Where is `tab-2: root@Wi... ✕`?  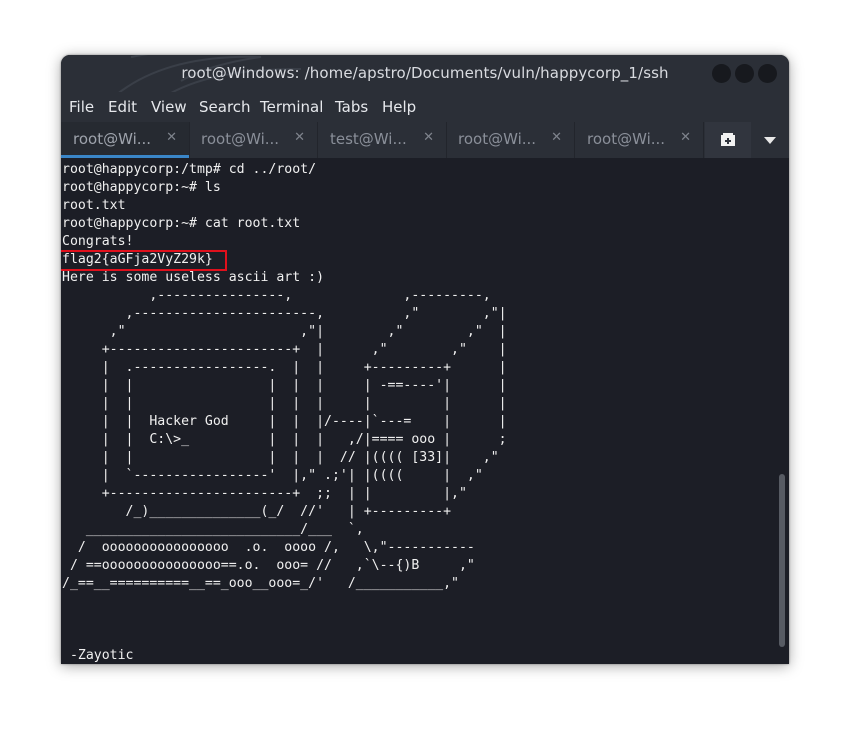 tab-2: root@Wi... ✕ is located at coordinates (253, 140).